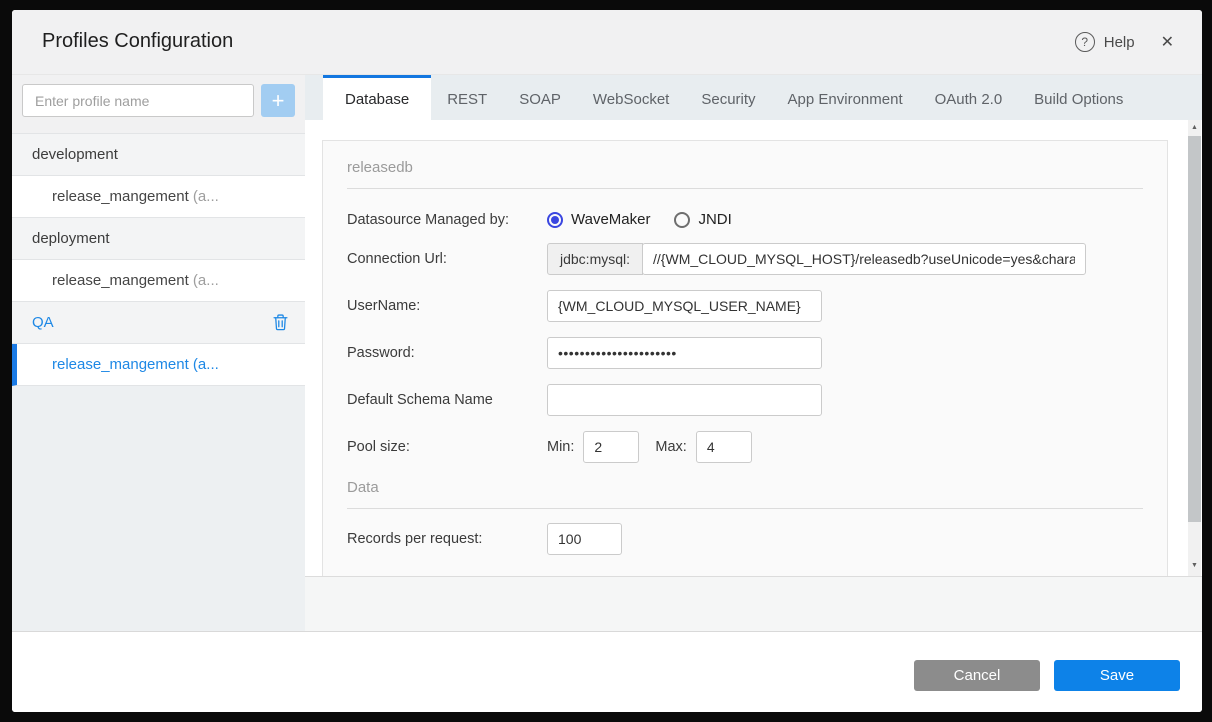 Image resolution: width=1212 pixels, height=722 pixels. What do you see at coordinates (1119, 42) in the screenshot?
I see `help-link: Help` at bounding box center [1119, 42].